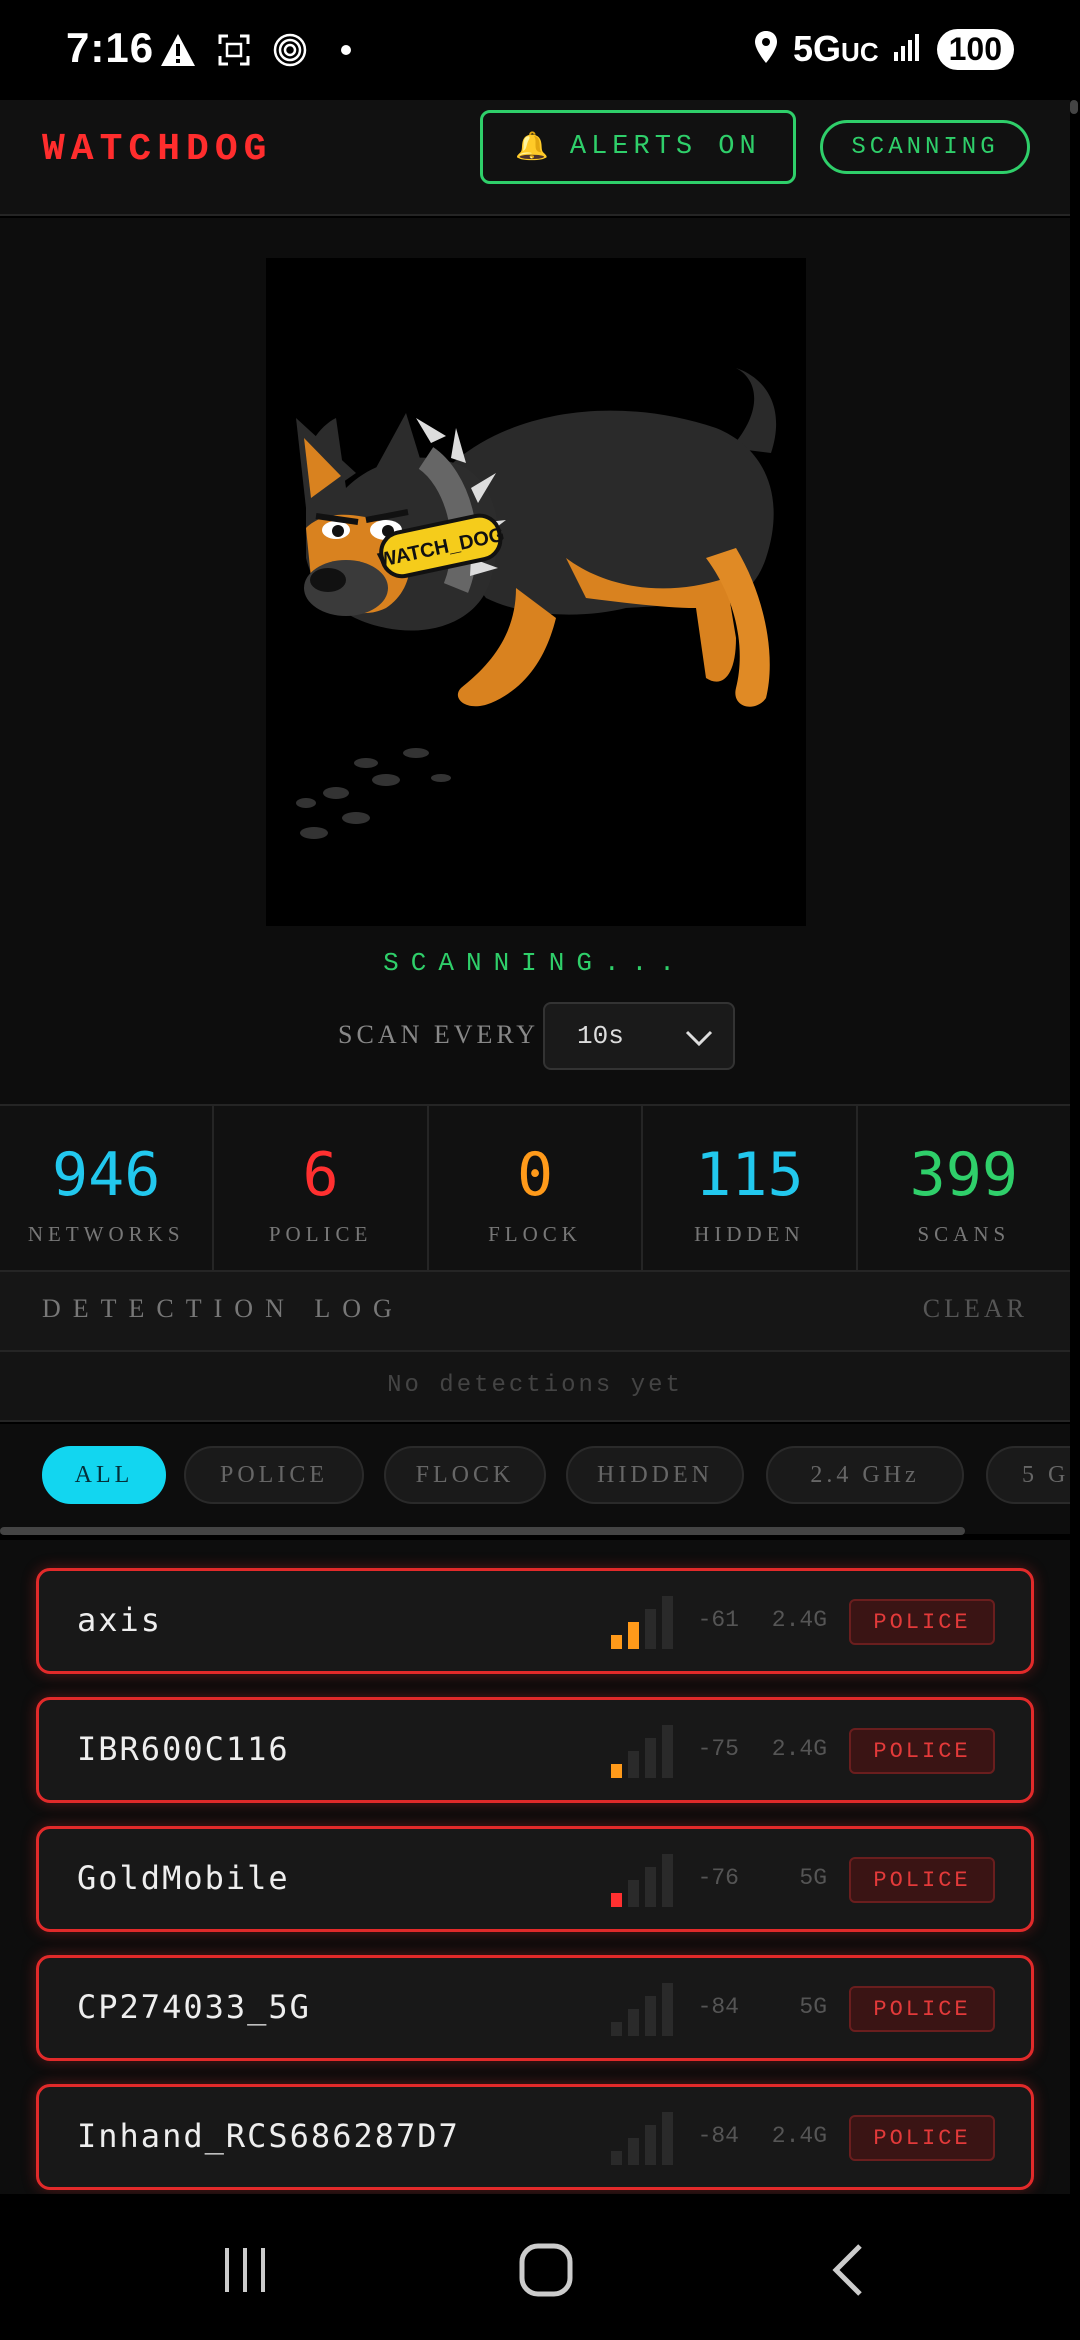 This screenshot has width=1080, height=2340. What do you see at coordinates (540, 50) in the screenshot?
I see `status-bar: 7:16 5GUC 100` at bounding box center [540, 50].